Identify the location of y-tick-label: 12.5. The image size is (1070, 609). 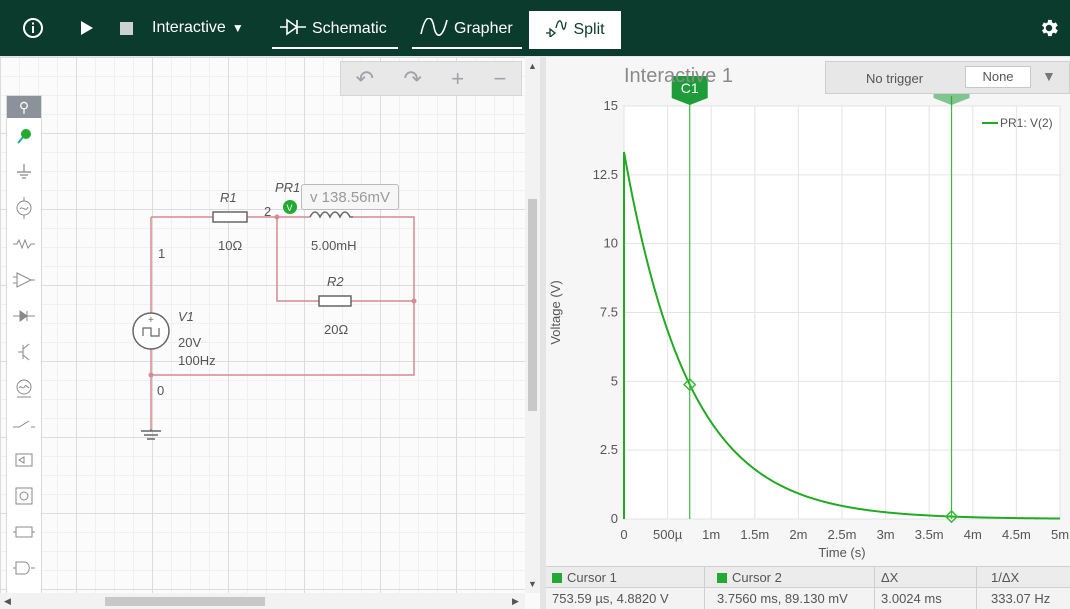
(605, 174).